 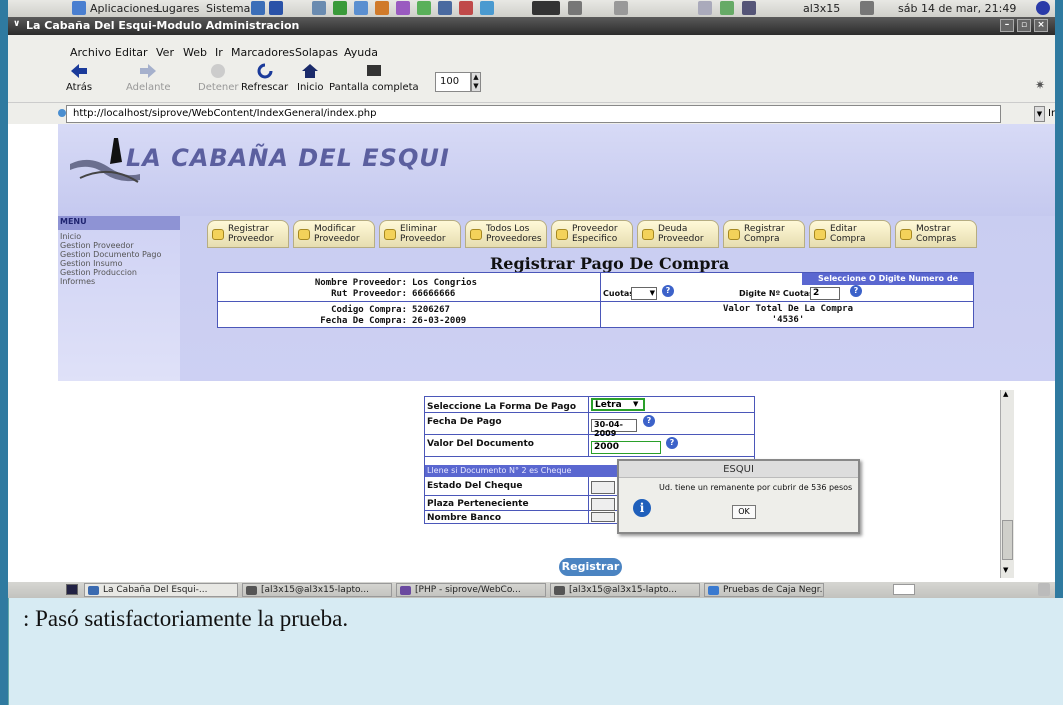 What do you see at coordinates (228, 8) in the screenshot?
I see `panel-menu-sistema: Sistema` at bounding box center [228, 8].